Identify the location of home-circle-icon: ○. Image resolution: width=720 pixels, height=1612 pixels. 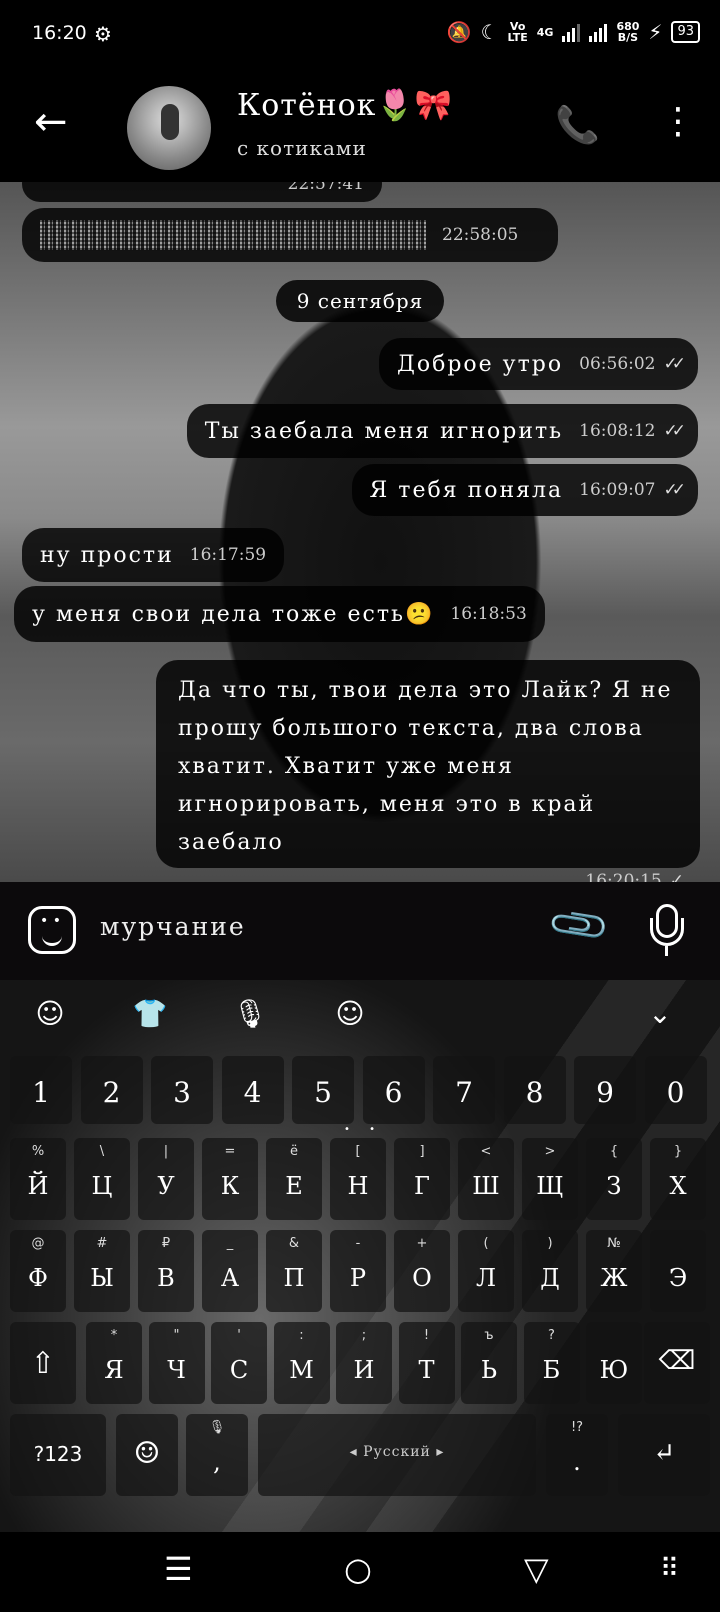
(358, 1569).